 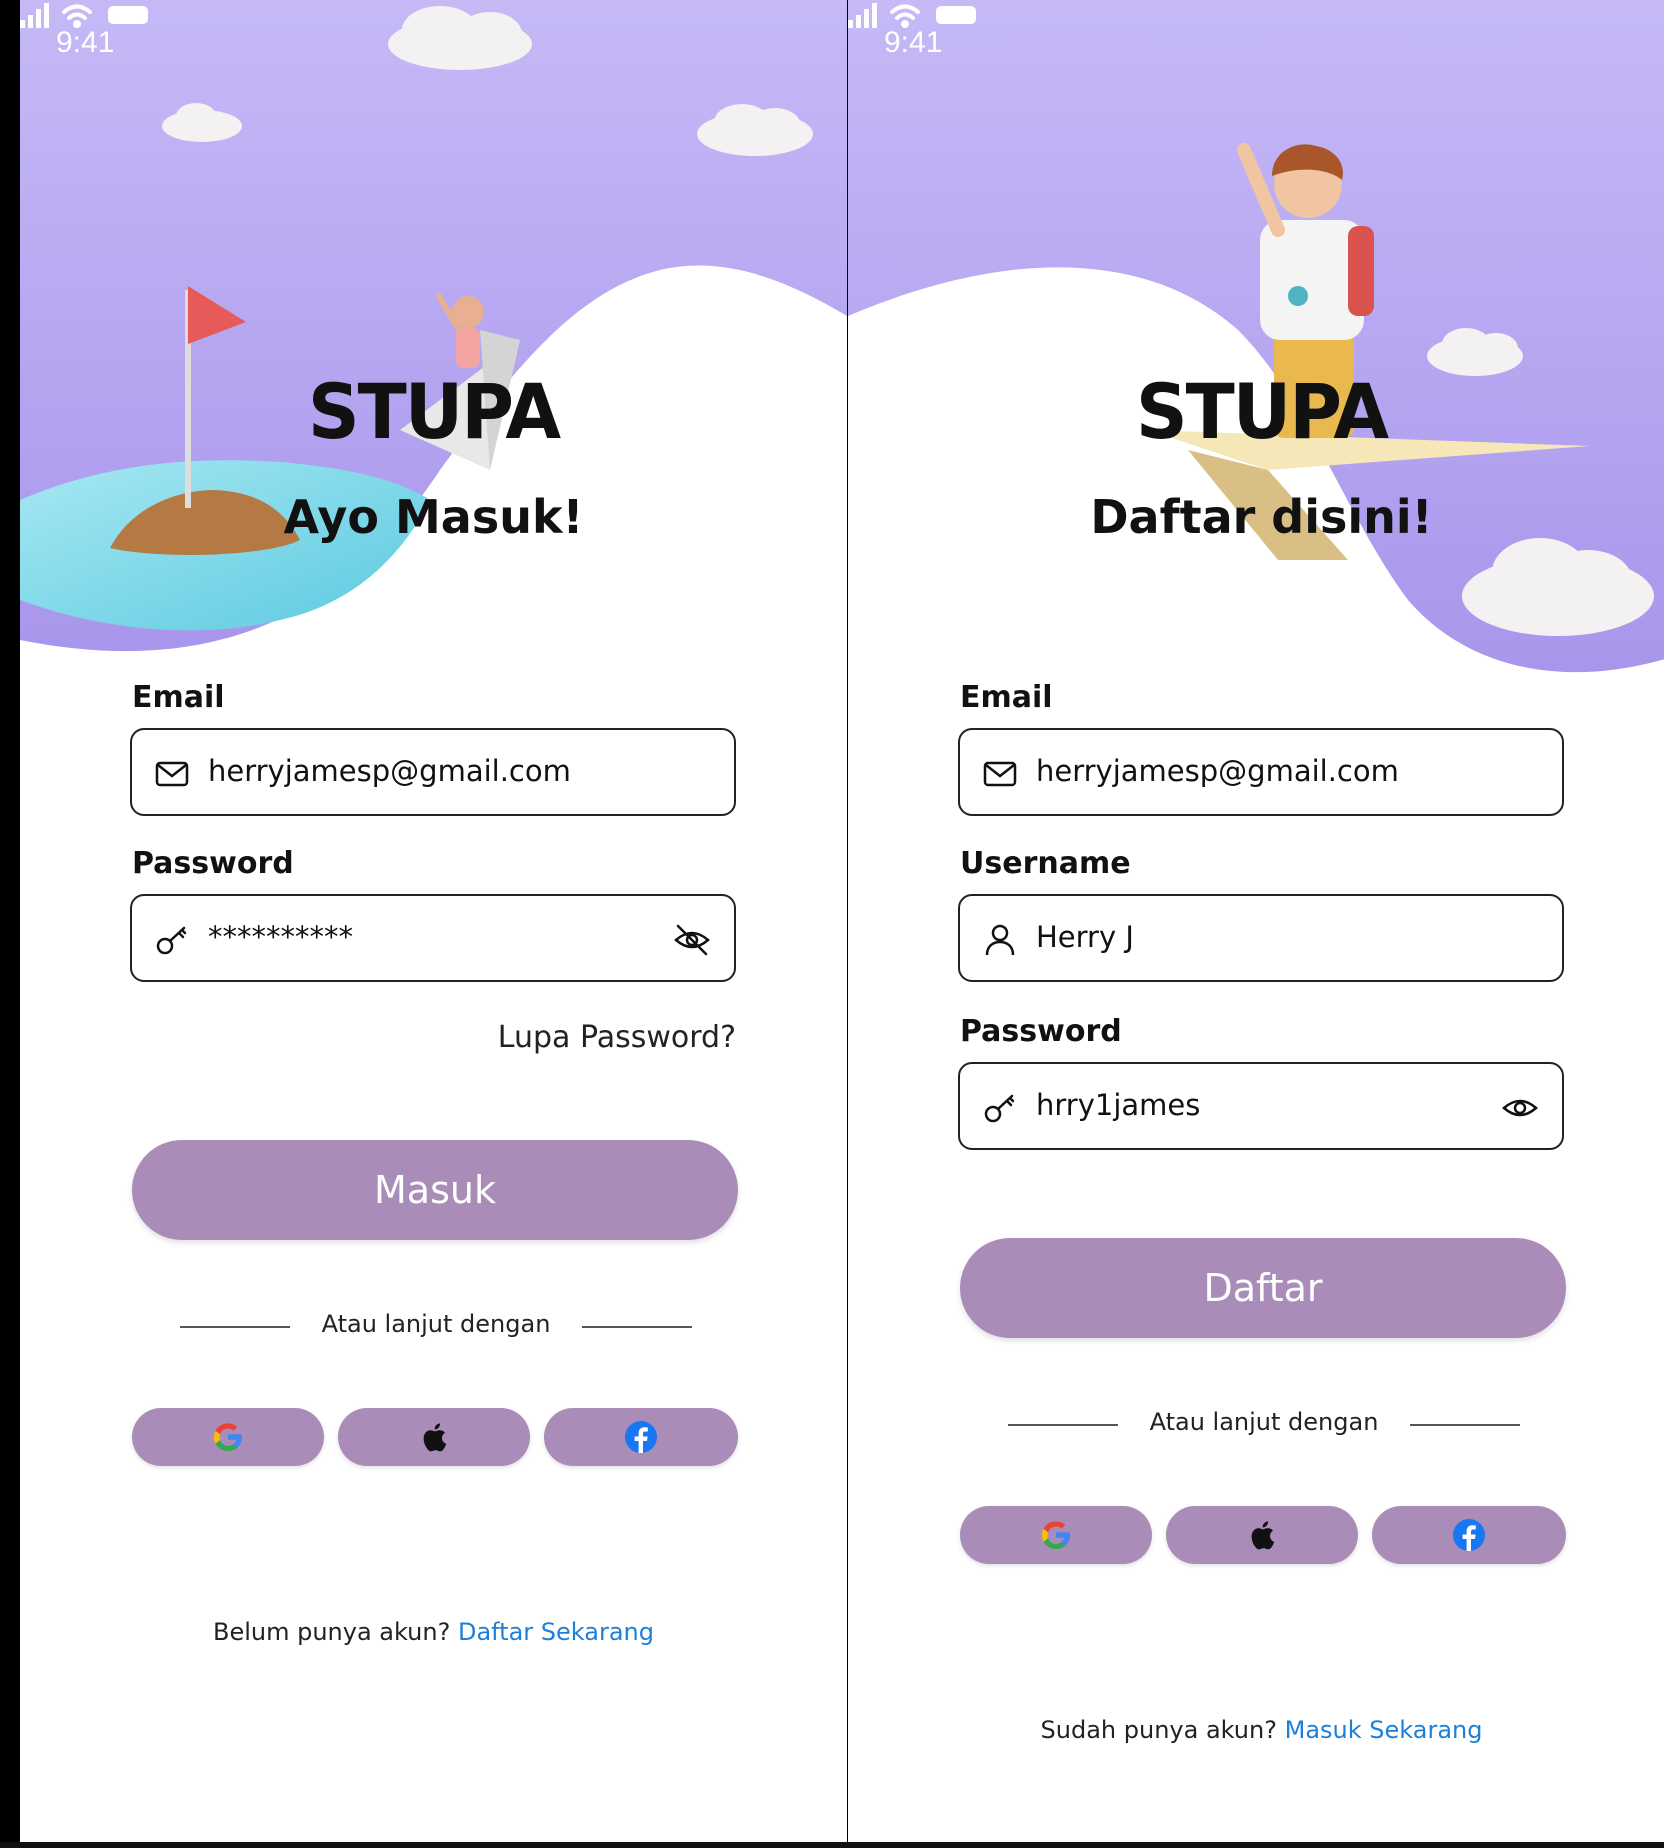 What do you see at coordinates (280, 937) in the screenshot?
I see `password-value: **********` at bounding box center [280, 937].